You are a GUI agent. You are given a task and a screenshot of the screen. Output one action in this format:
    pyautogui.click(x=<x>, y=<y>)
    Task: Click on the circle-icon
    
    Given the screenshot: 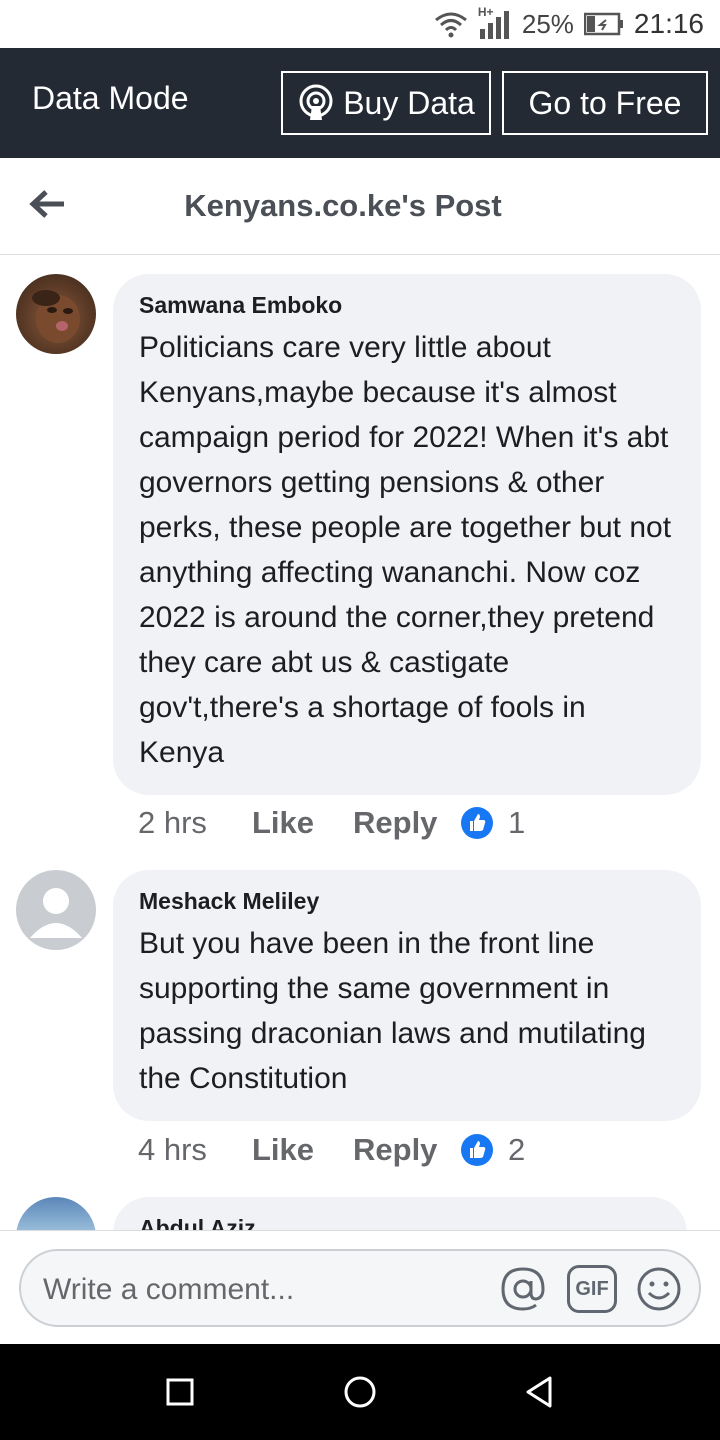 What is the action you would take?
    pyautogui.click(x=360, y=1392)
    